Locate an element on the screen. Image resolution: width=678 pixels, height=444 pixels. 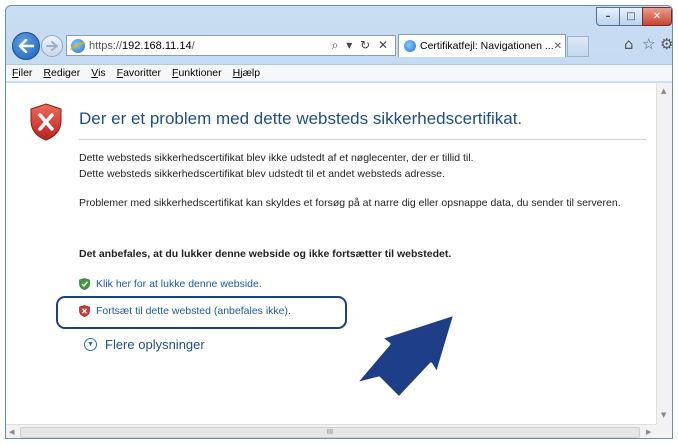
back-arrow-icon is located at coordinates (26, 46).